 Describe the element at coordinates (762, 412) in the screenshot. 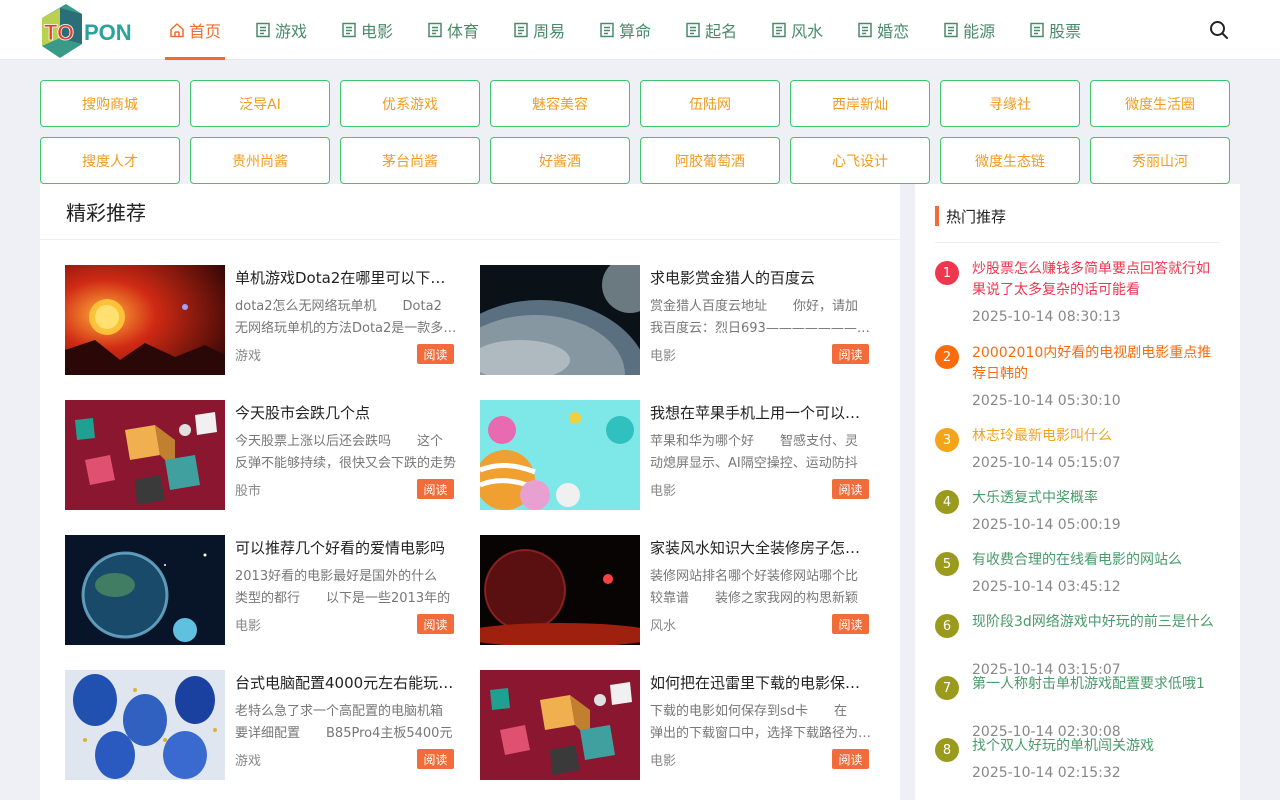

I see `article-title: 我想在苹果手机上用一个可以看电影的软件` at that location.